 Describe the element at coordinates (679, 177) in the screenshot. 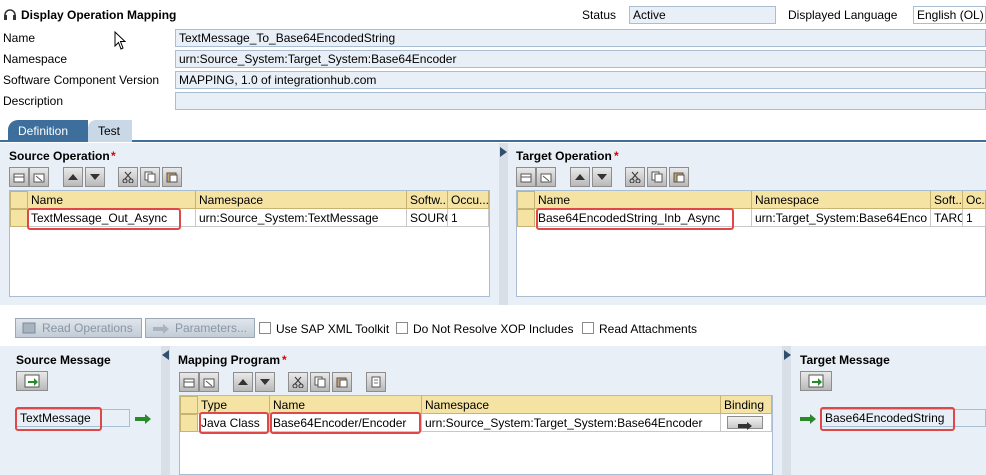

I see `tgt-op-paste-icon` at that location.